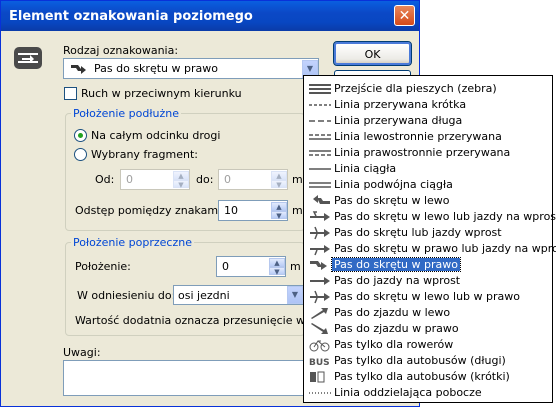 The height and width of the screenshot is (407, 556). What do you see at coordinates (392, 312) in the screenshot?
I see `dropdown-option-label: Pas do zjazdu w lewo` at bounding box center [392, 312].